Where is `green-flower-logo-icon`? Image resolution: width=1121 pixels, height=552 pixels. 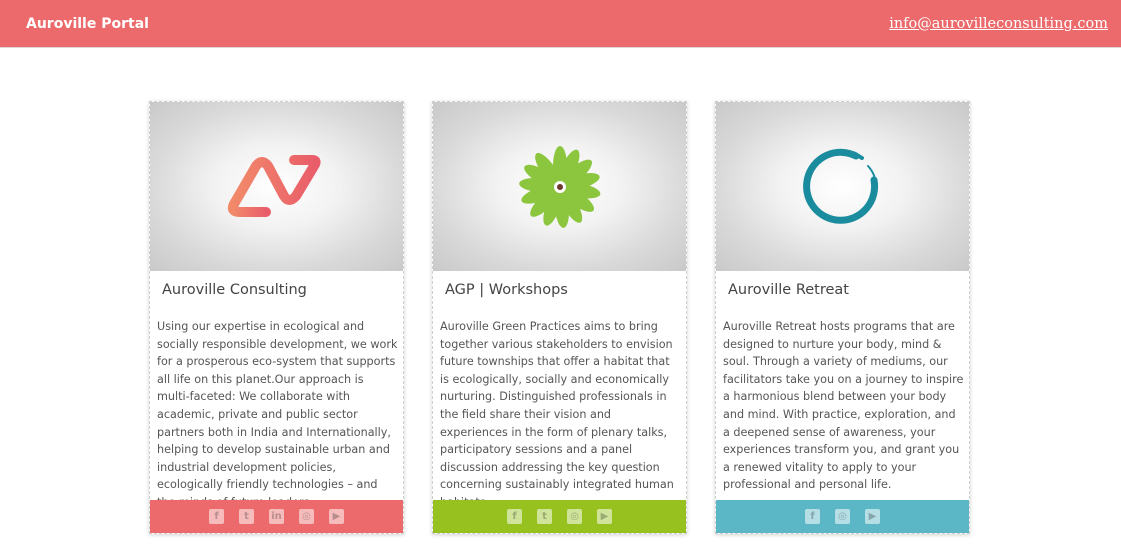 green-flower-logo-icon is located at coordinates (559, 186).